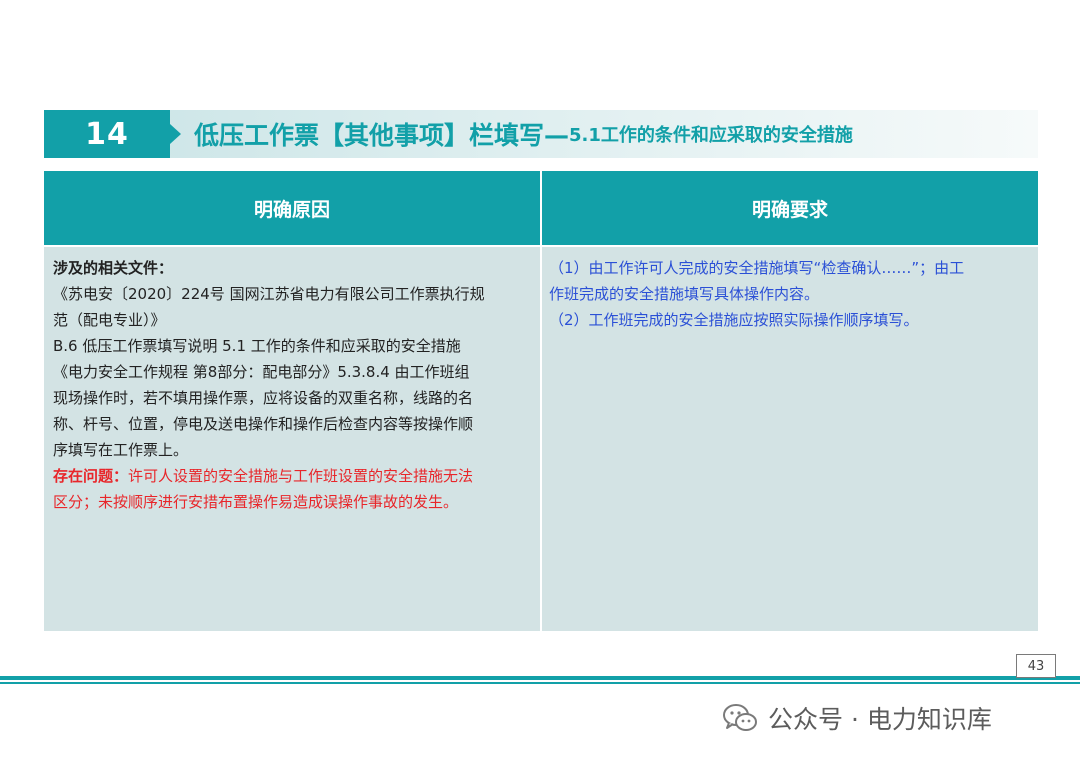 Image resolution: width=1080 pixels, height=763 pixels. What do you see at coordinates (91, 476) in the screenshot?
I see `issue-label: 存在问题：` at bounding box center [91, 476].